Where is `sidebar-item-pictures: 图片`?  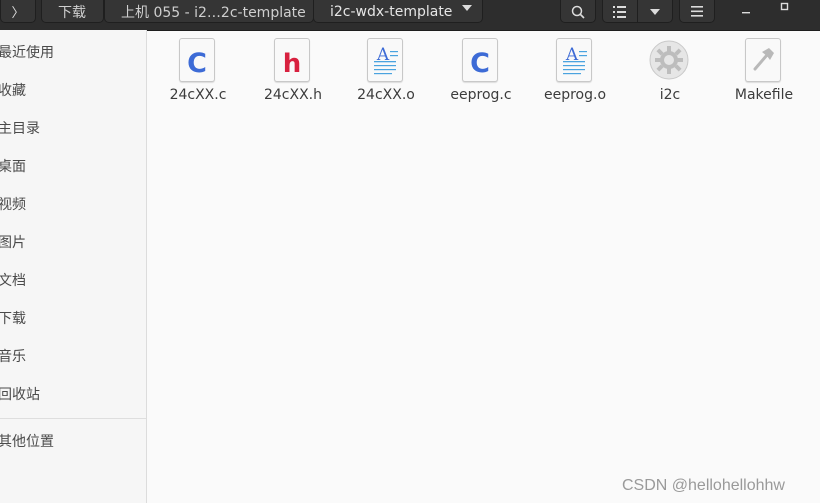 sidebar-item-pictures: 图片 is located at coordinates (73, 243).